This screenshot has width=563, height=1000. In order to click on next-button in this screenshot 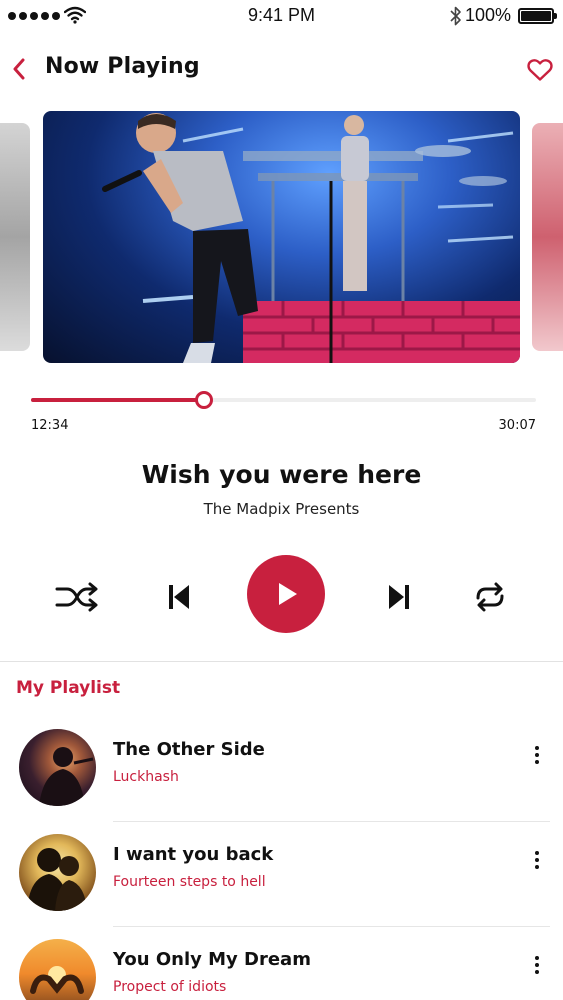, I will do `click(399, 597)`.